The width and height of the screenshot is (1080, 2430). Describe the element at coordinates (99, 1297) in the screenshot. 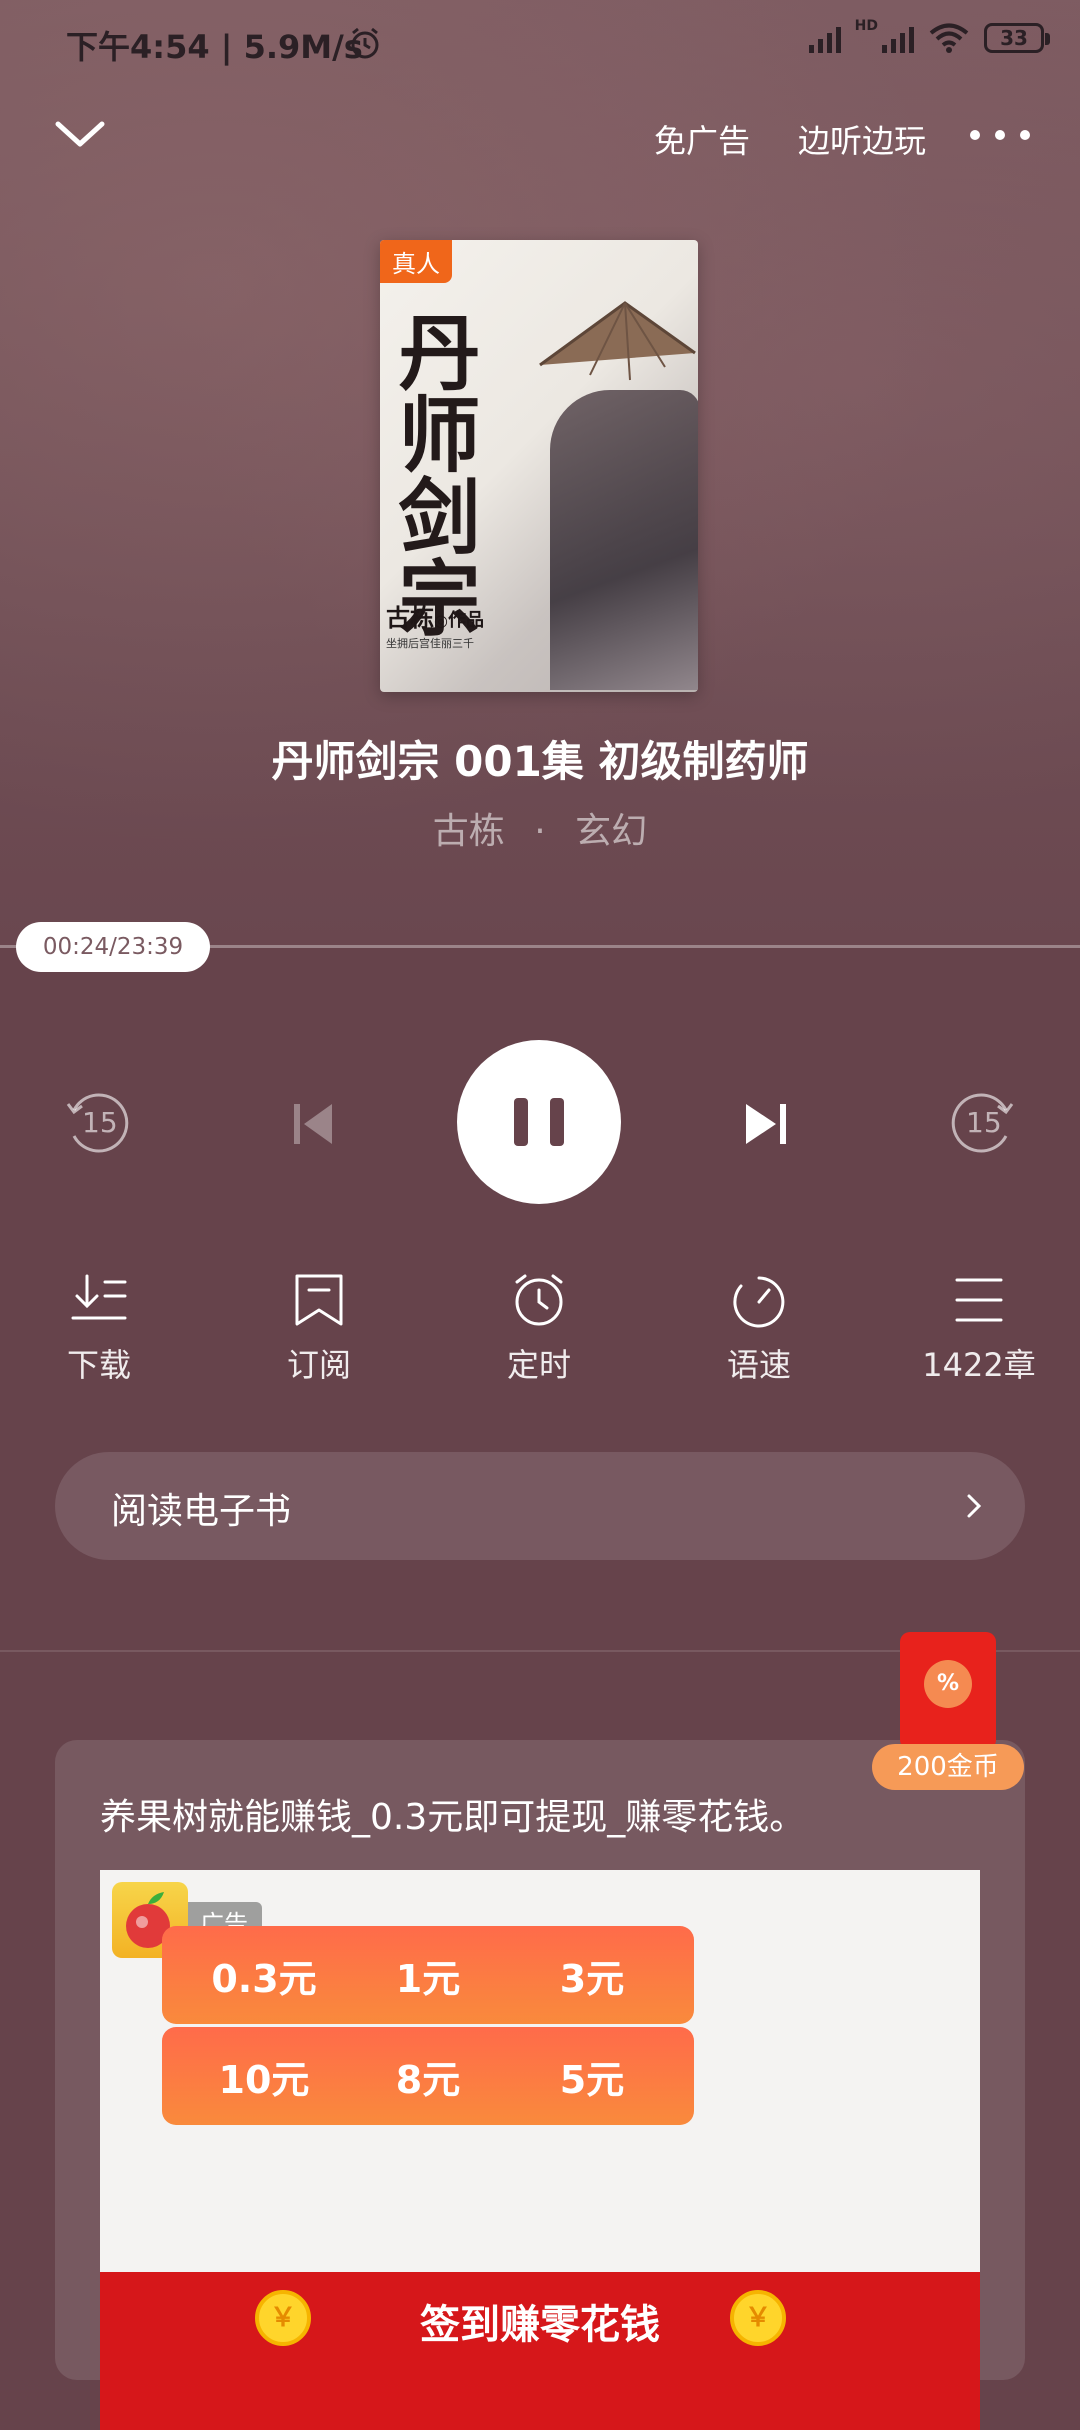

I see `download-icon` at that location.